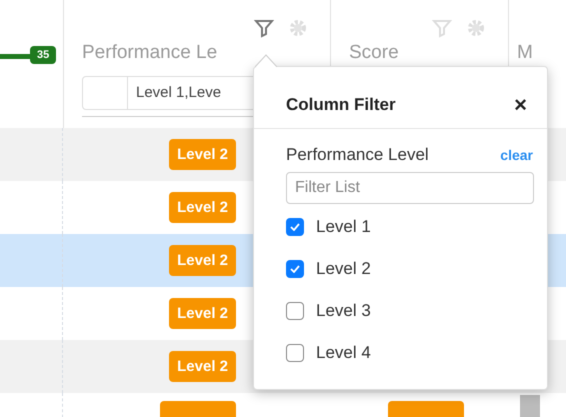  I want to click on count-tag: 35, so click(43, 55).